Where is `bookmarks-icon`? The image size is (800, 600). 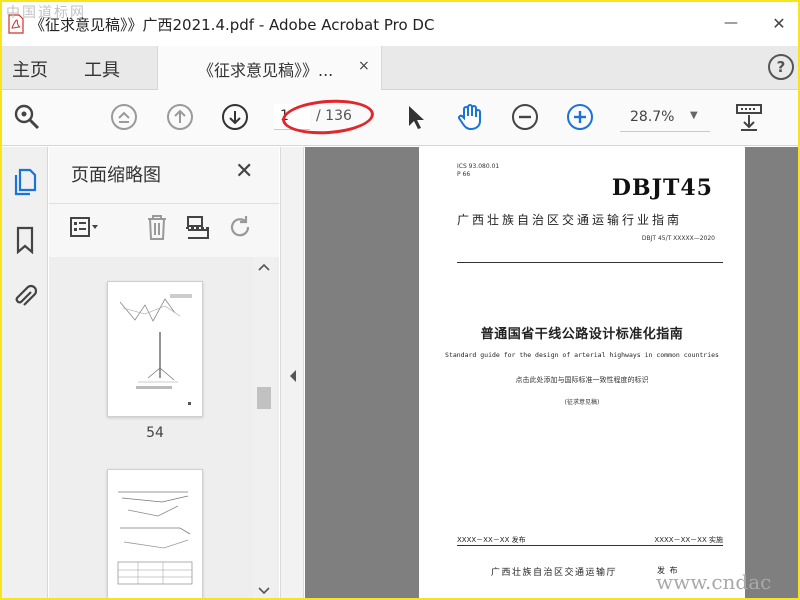 bookmarks-icon is located at coordinates (25, 240).